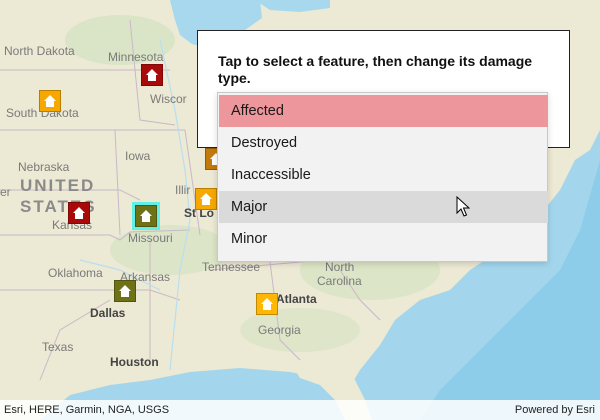 The height and width of the screenshot is (420, 600). Describe the element at coordinates (183, 190) in the screenshot. I see `label-illinois: Illir` at that location.